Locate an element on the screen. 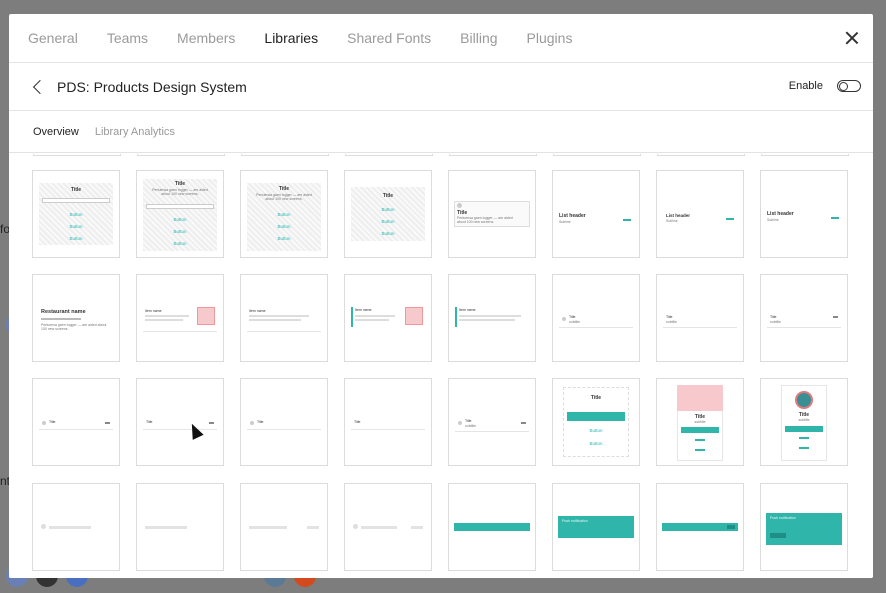 The height and width of the screenshot is (593, 886). subtab-library-analytics: Library Analytics is located at coordinates (135, 132).